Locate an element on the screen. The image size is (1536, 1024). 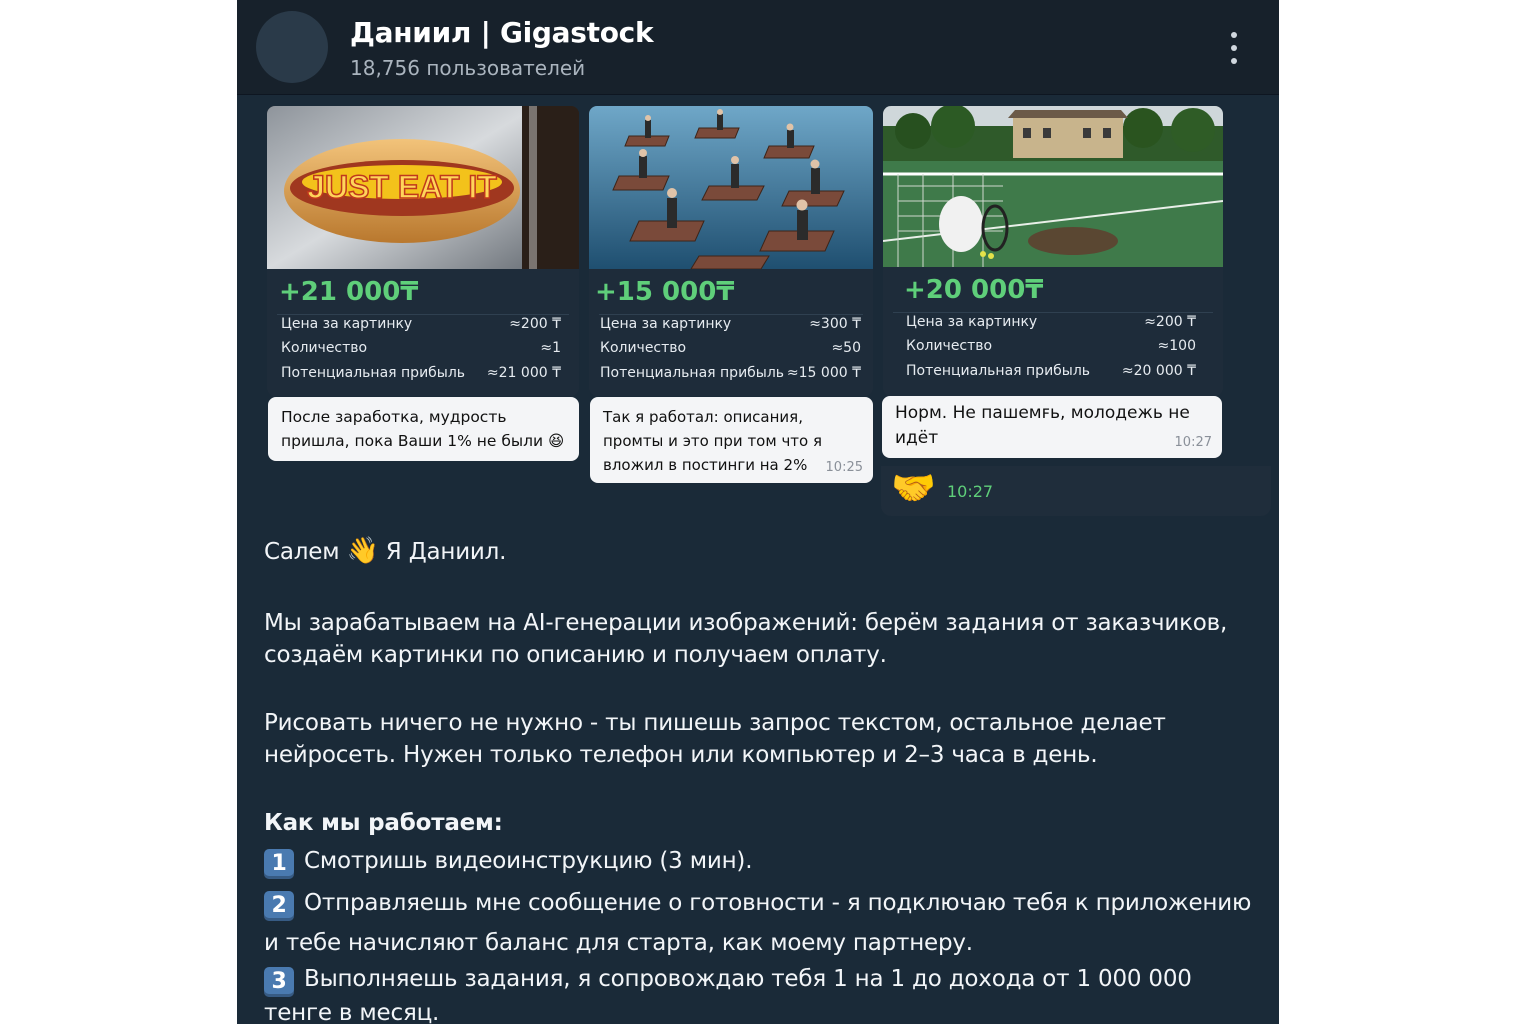
greeting-line: Салем 👋 Я Даниил. is located at coordinates (385, 551).